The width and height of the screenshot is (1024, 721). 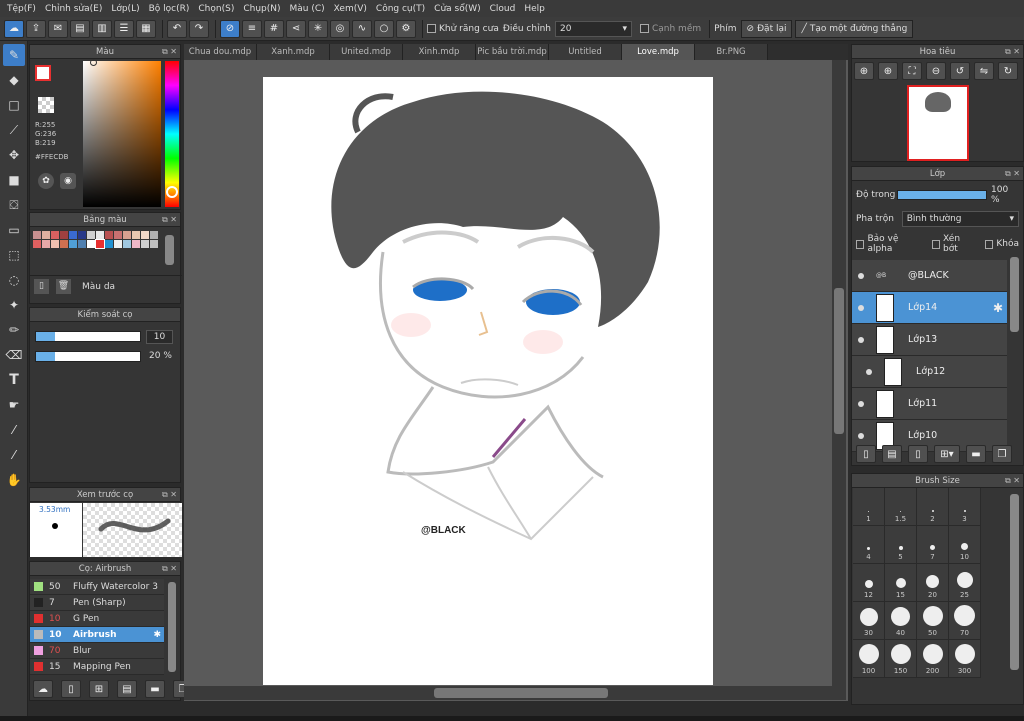 I want to click on menu-cloud: Cloud, so click(x=503, y=9).